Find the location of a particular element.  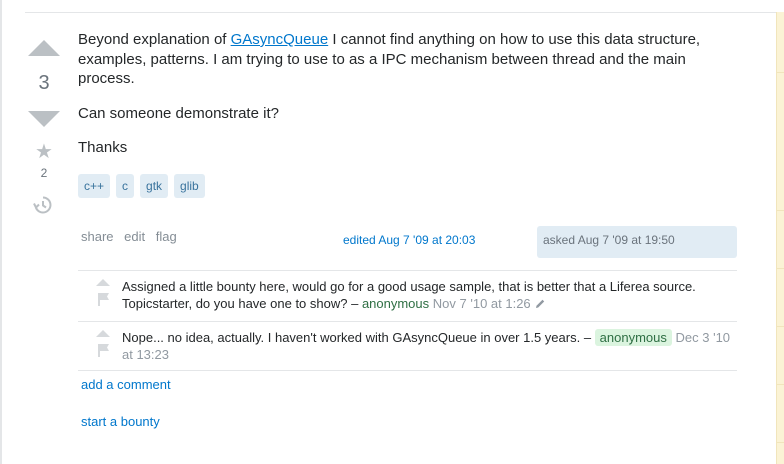

post-paragraph-thanks: Thanks is located at coordinates (103, 147).